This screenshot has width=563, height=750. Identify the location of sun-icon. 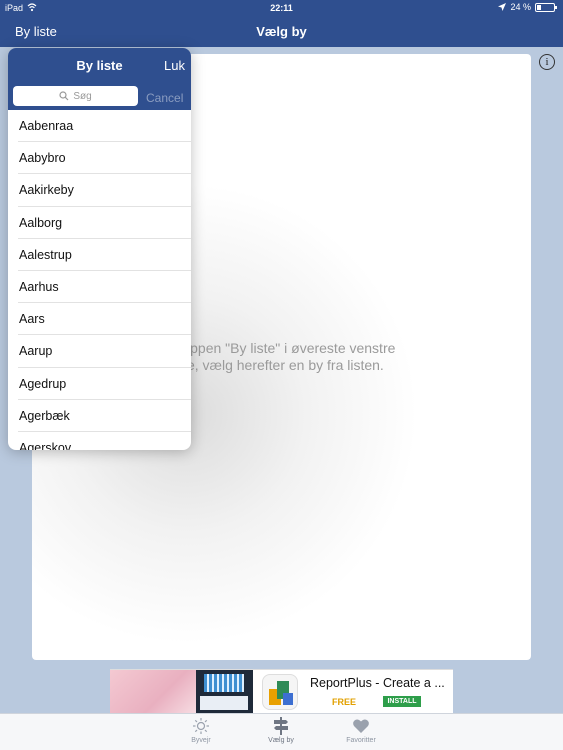
(201, 726).